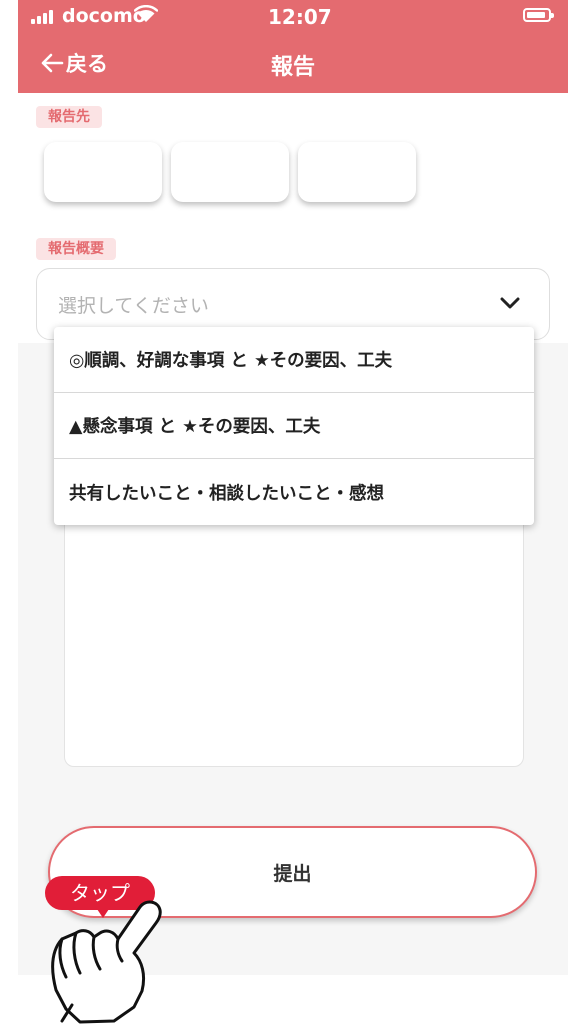 The image size is (568, 1024). I want to click on dropdown-option-concerns: ▲懸念事項 と ★その要因、工夫, so click(294, 426).